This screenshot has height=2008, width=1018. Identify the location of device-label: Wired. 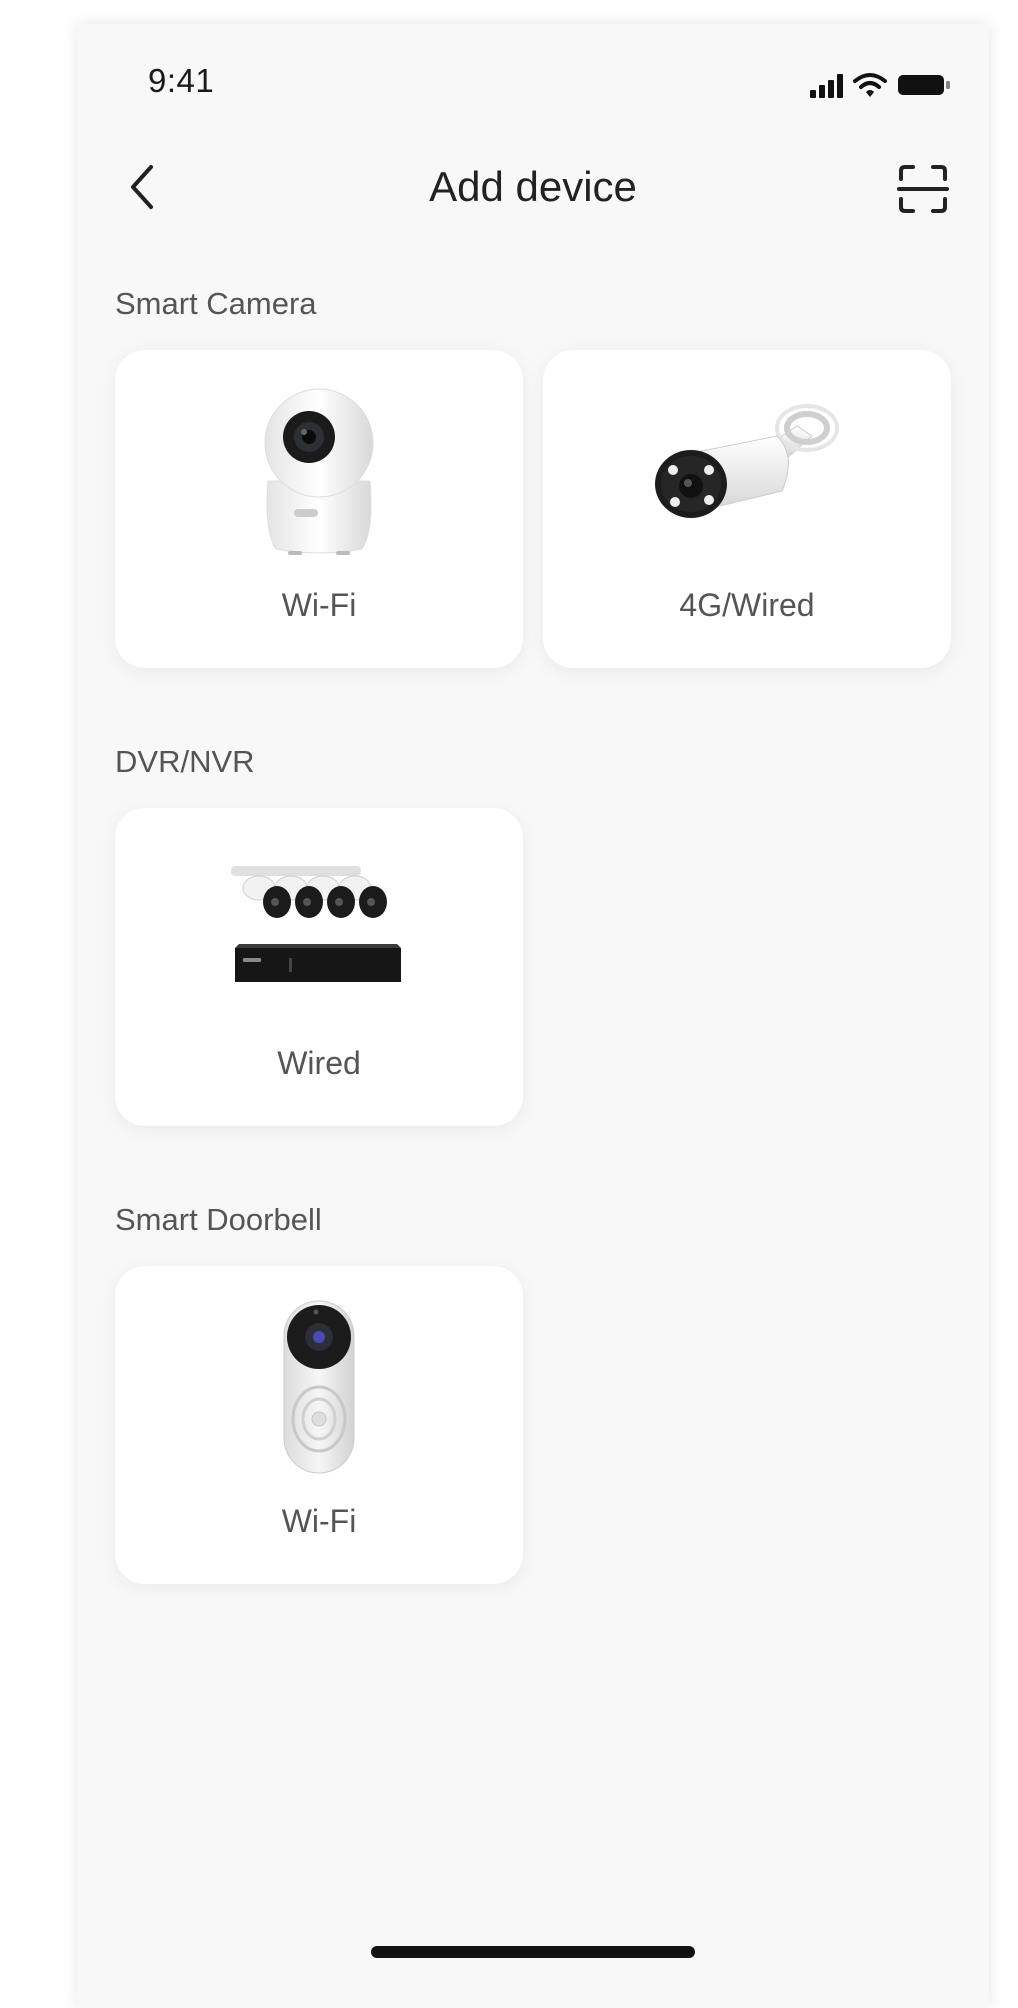
(319, 1063).